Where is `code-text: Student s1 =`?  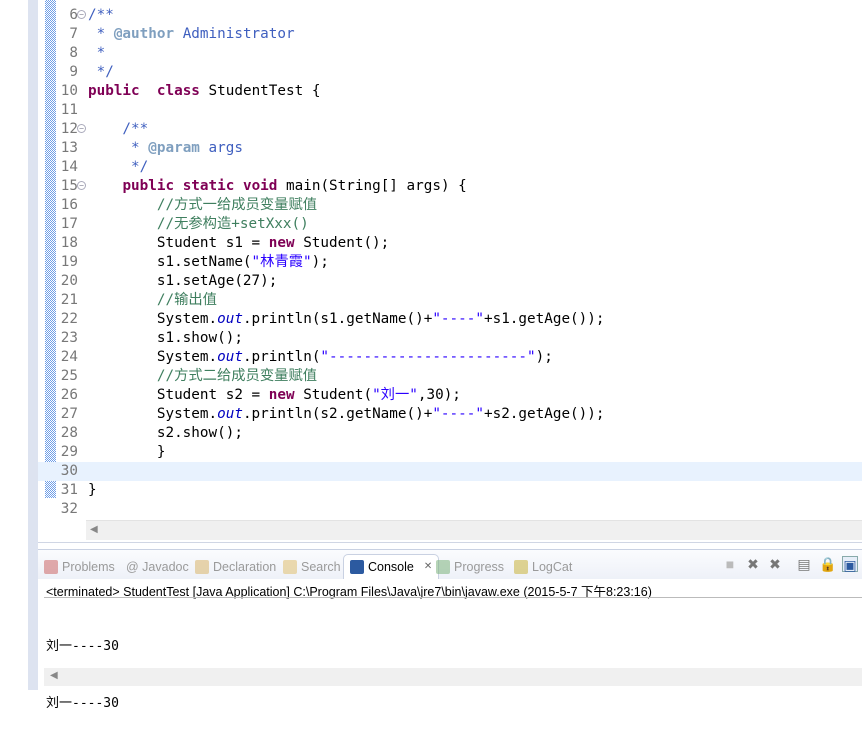
code-text: Student s1 = is located at coordinates (178, 243).